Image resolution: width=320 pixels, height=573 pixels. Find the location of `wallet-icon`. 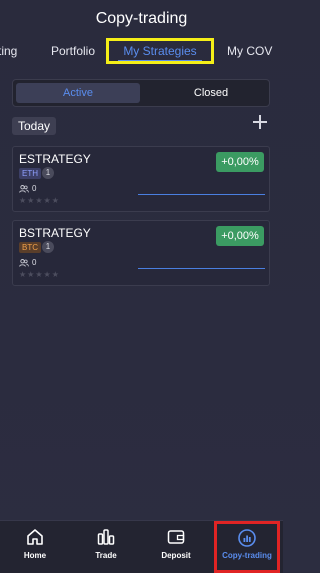

wallet-icon is located at coordinates (176, 537).